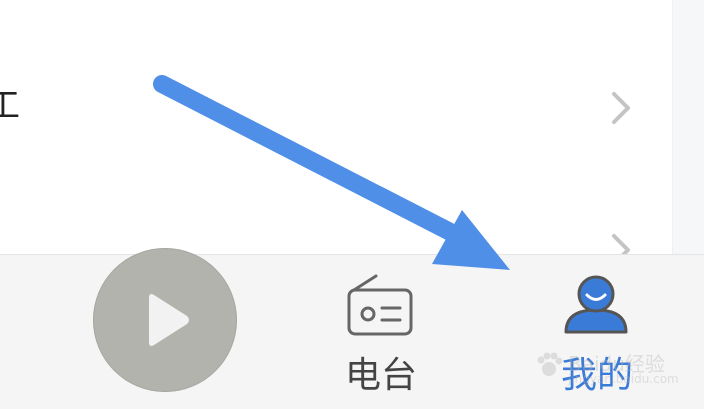  What do you see at coordinates (169, 320) in the screenshot?
I see `play-icon` at bounding box center [169, 320].